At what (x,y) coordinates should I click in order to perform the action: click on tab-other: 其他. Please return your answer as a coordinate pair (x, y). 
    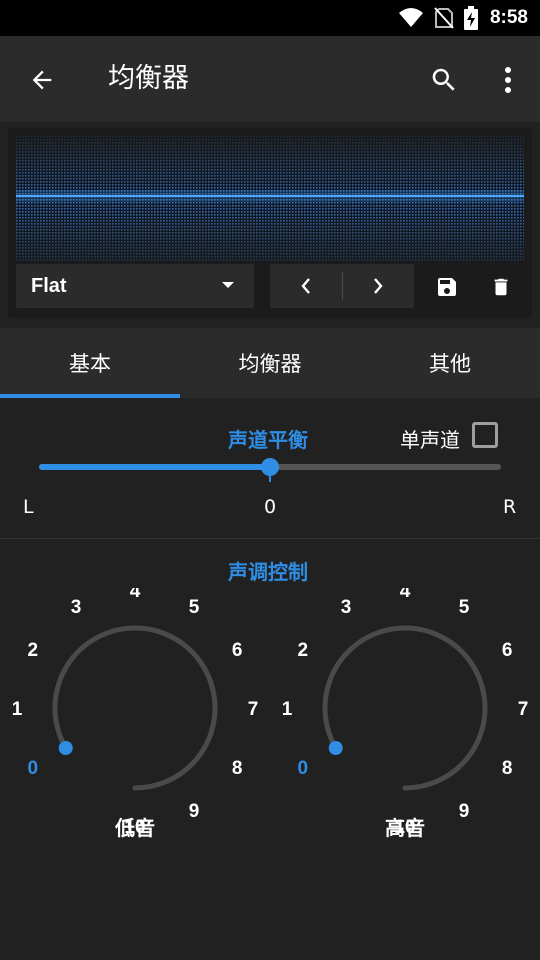
    Looking at the image, I should click on (450, 363).